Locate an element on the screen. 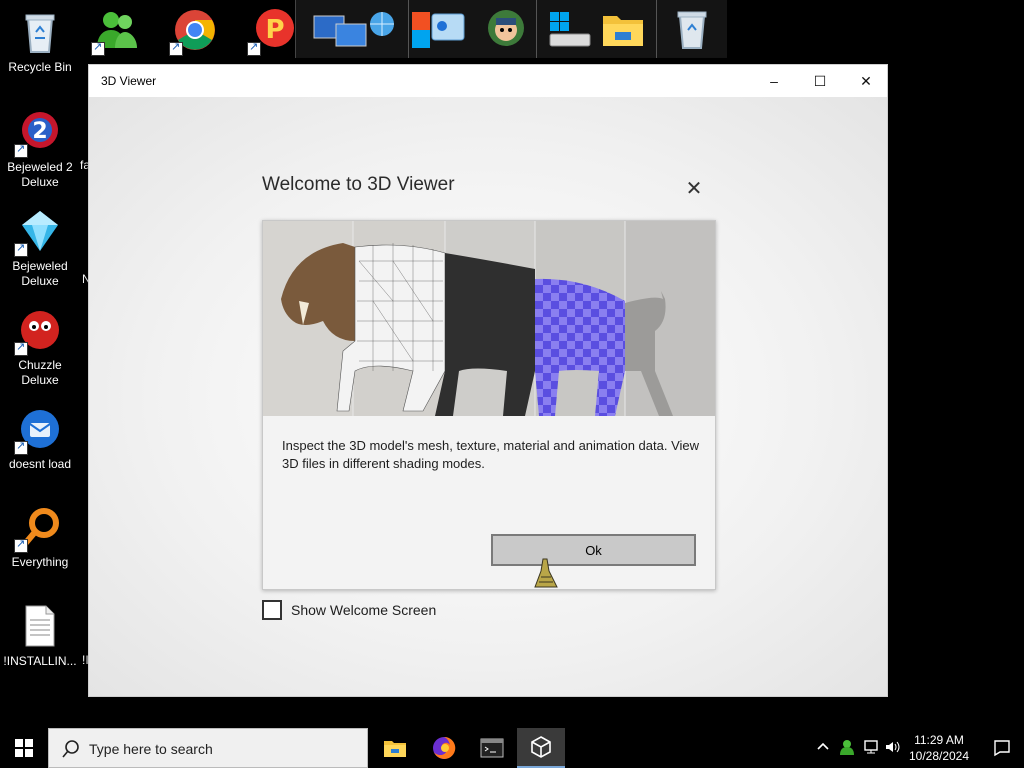 The height and width of the screenshot is (768, 1024). desktop-icon-bejeweled: Bejeweled Deluxe is located at coordinates (40, 248).